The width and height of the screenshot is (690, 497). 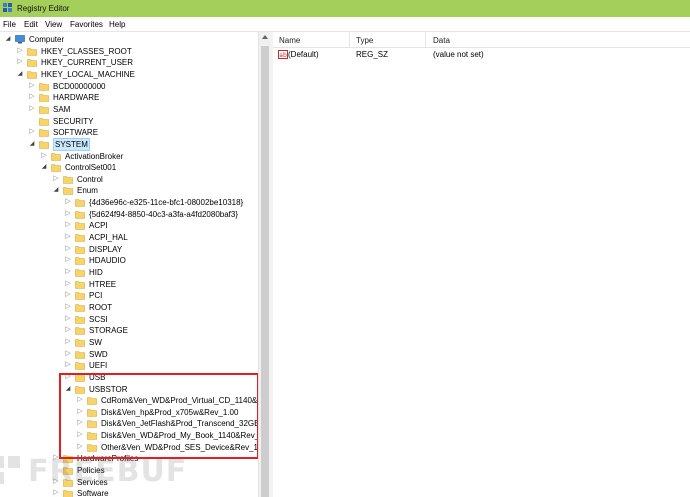 What do you see at coordinates (86, 24) in the screenshot?
I see `menu-favorites: Favorites` at bounding box center [86, 24].